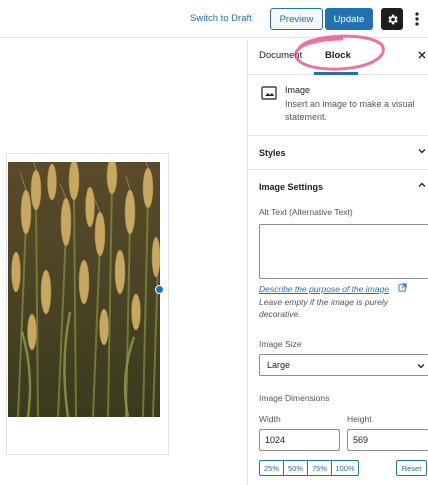  I want to click on width-label: Width, so click(270, 419).